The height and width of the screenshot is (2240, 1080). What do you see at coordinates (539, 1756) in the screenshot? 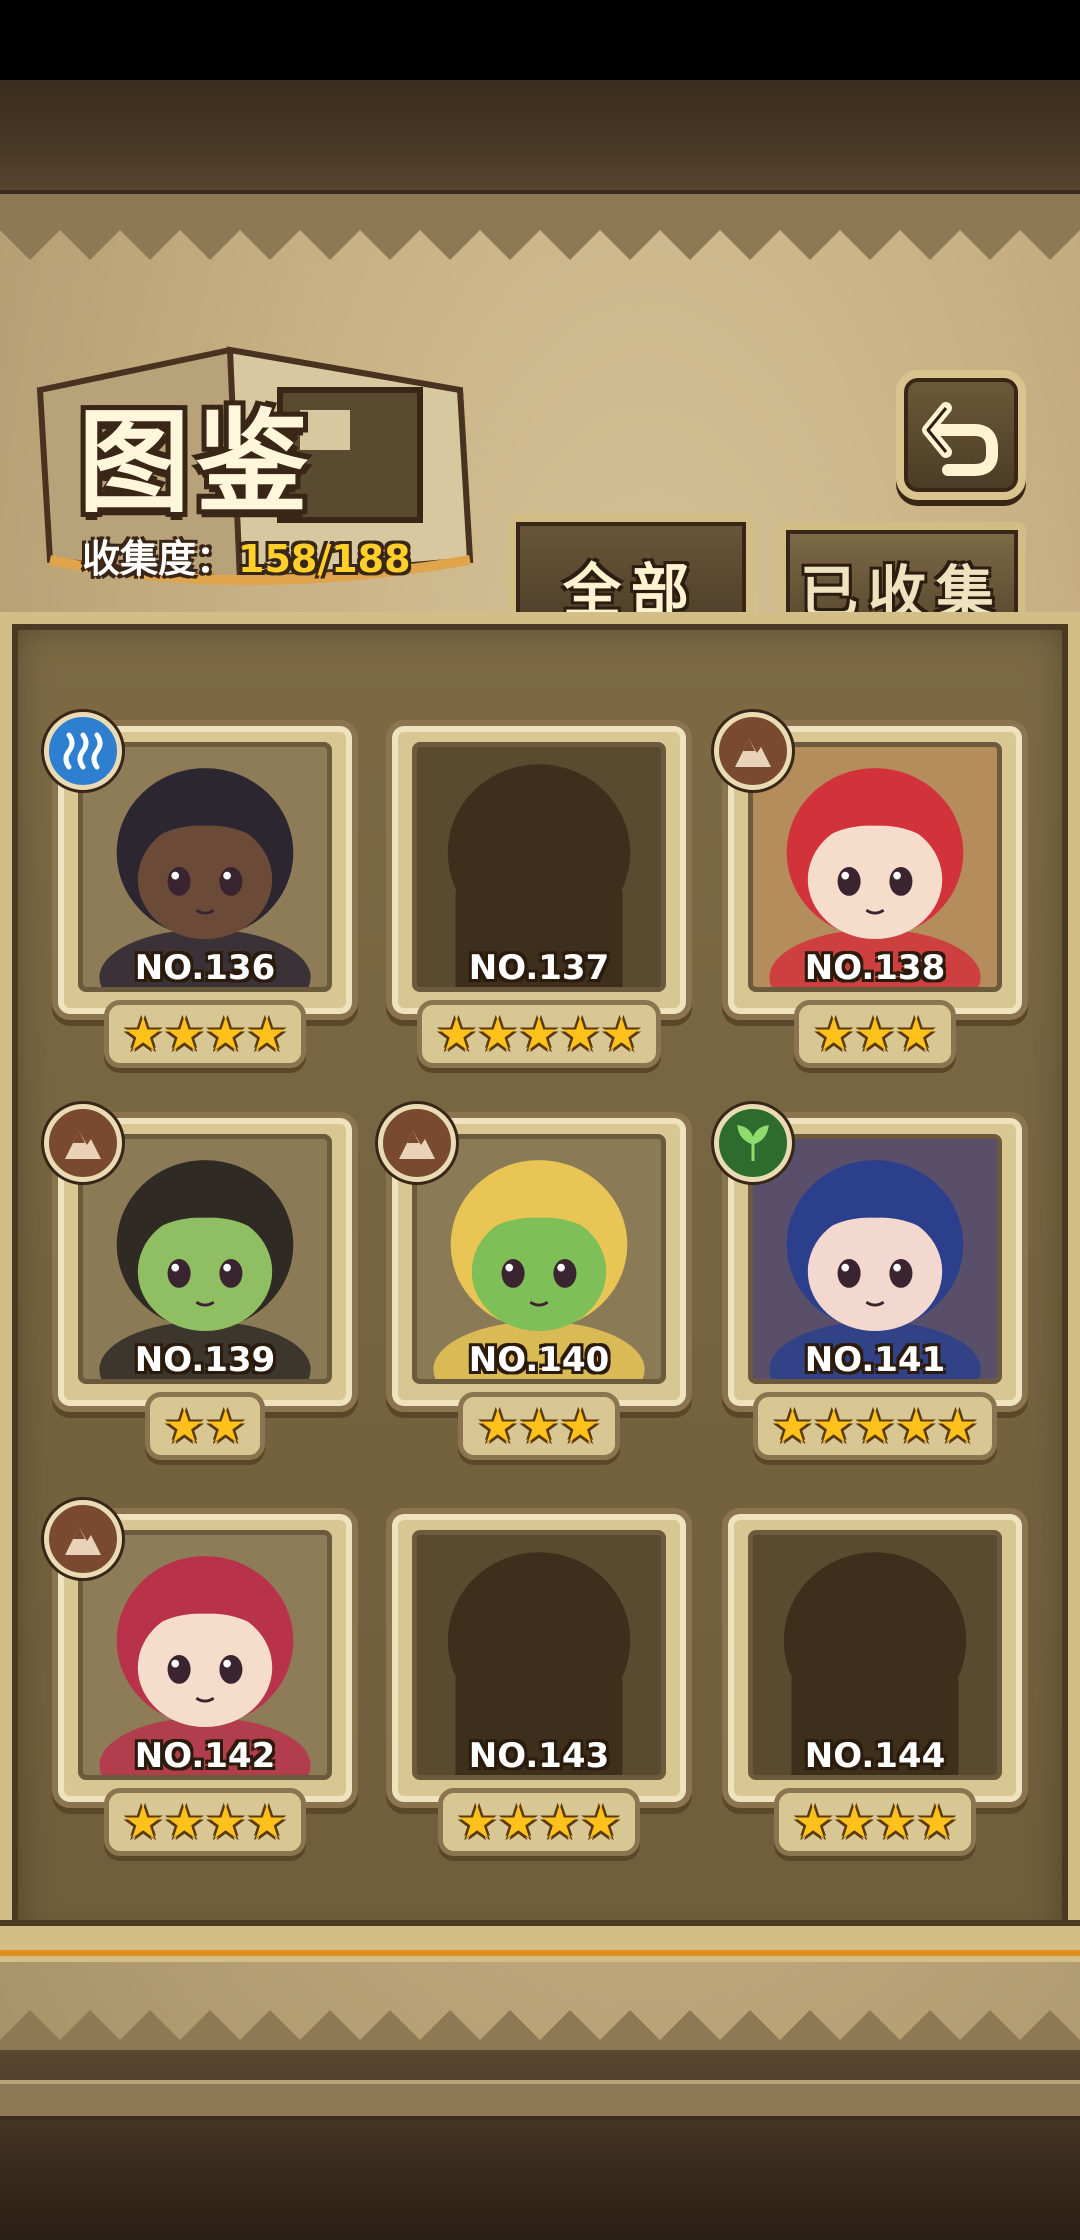
I see `card-number: NO.143` at bounding box center [539, 1756].